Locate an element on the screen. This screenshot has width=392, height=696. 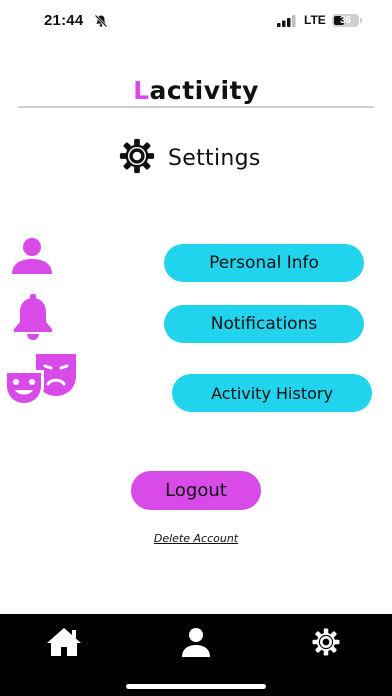
battery-level: 36 is located at coordinates (345, 20).